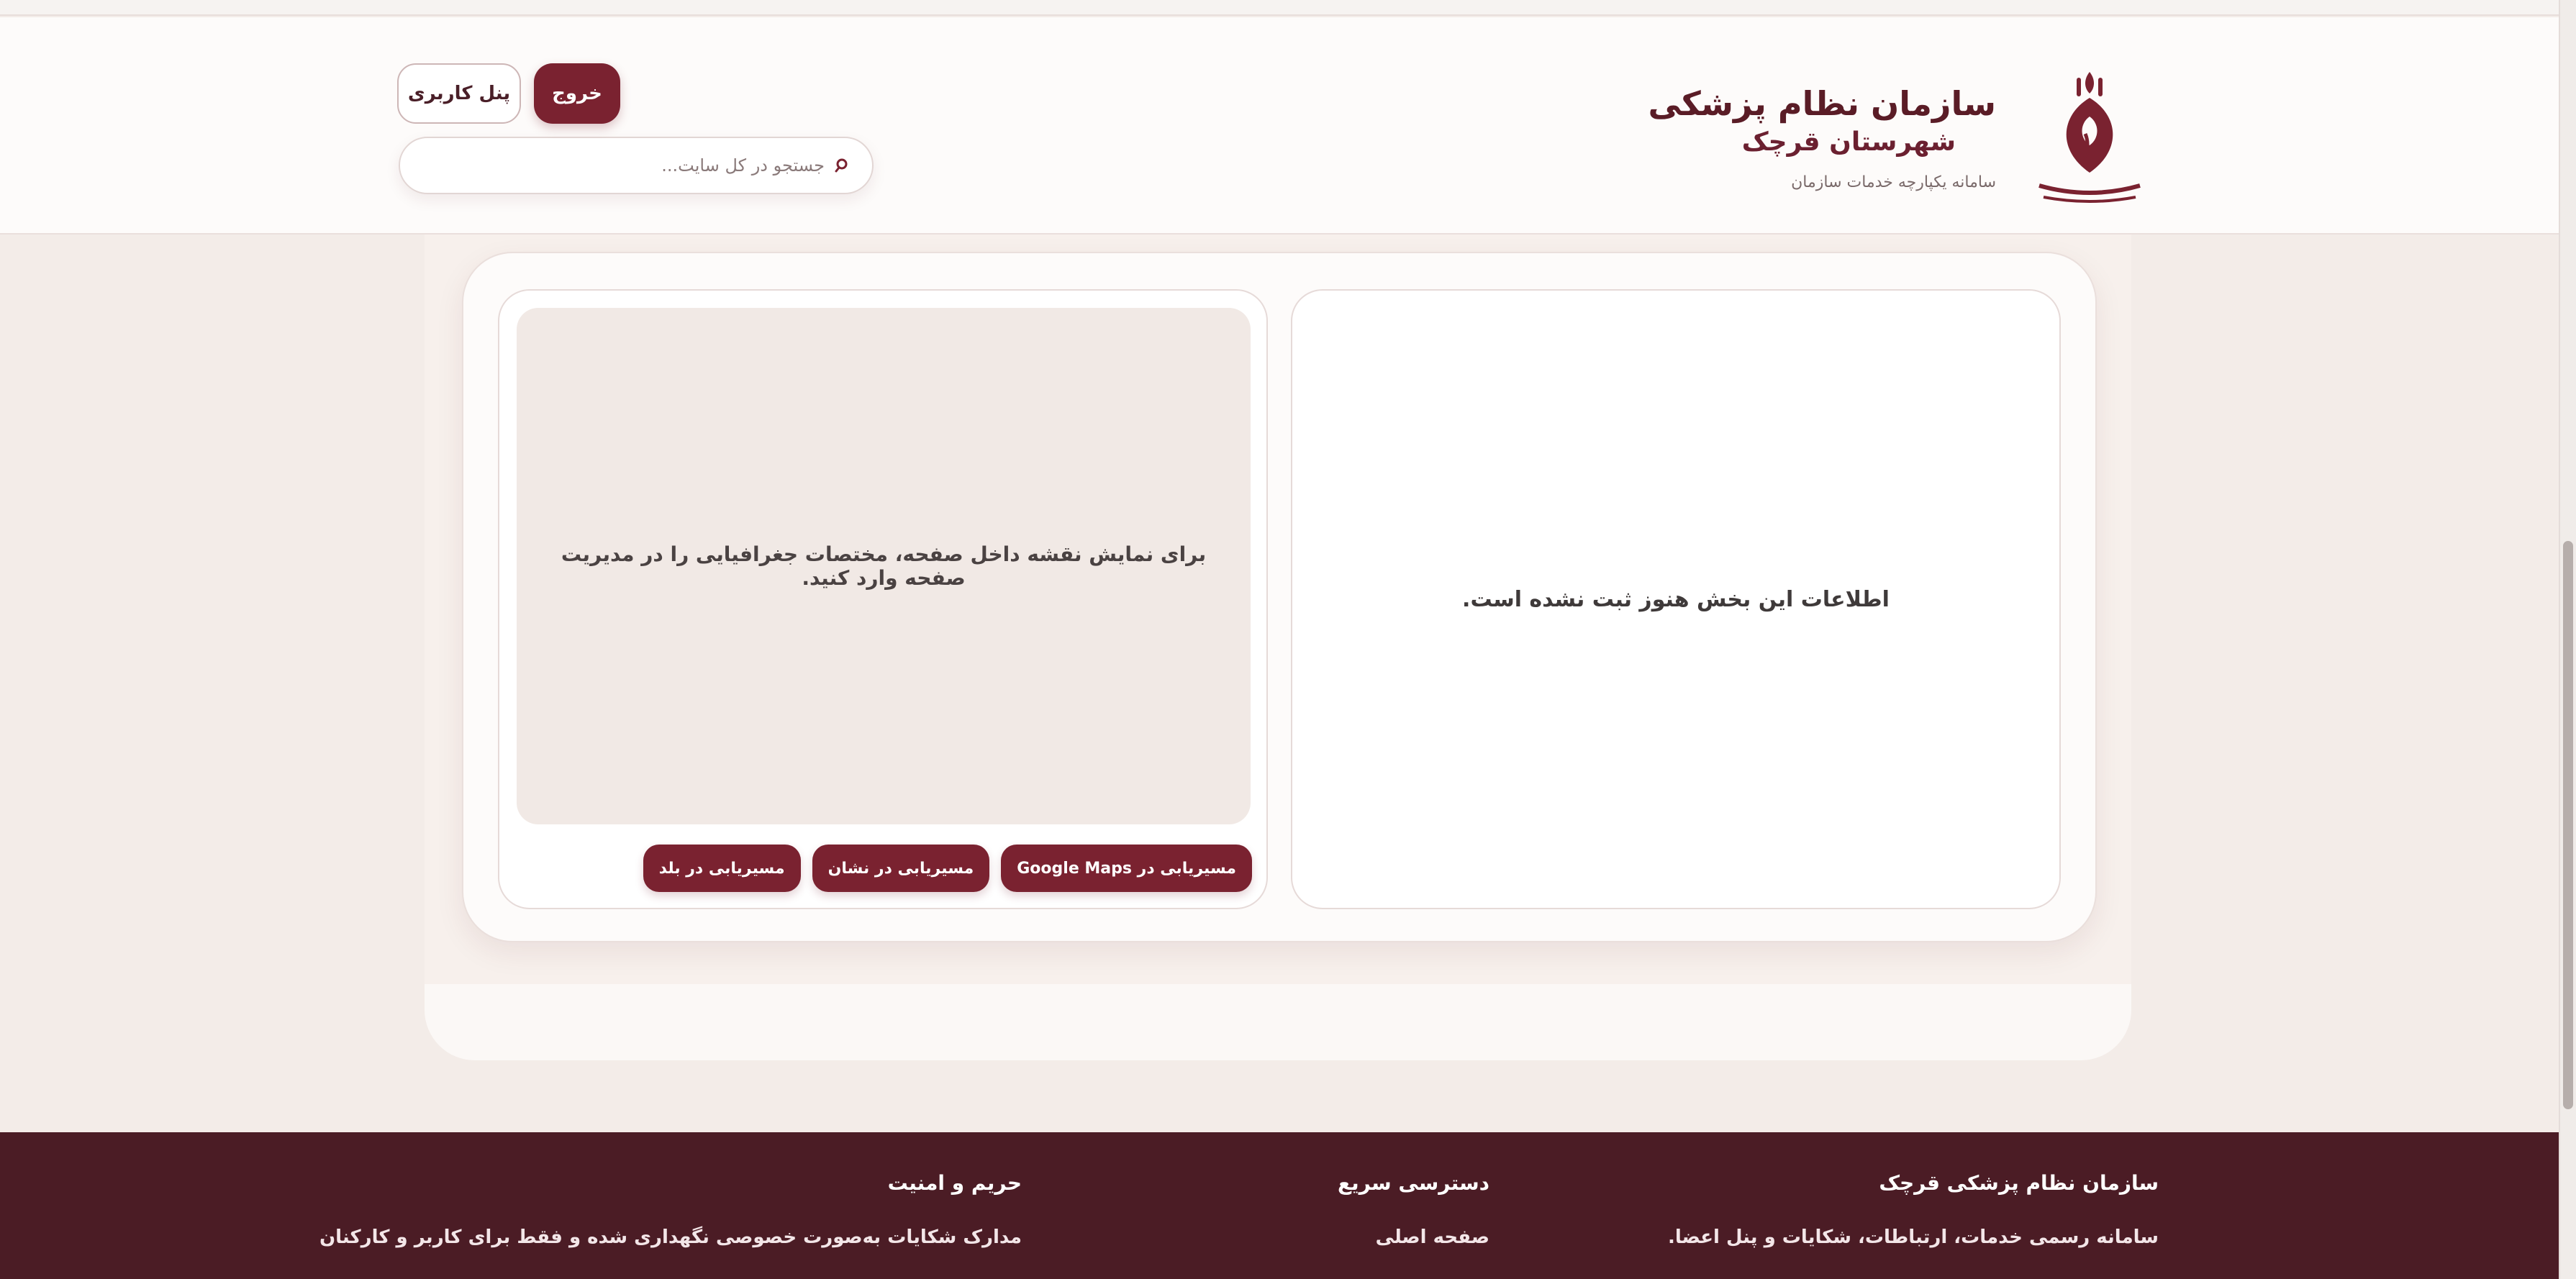  What do you see at coordinates (1278, 1022) in the screenshot?
I see `page-card-bottom` at bounding box center [1278, 1022].